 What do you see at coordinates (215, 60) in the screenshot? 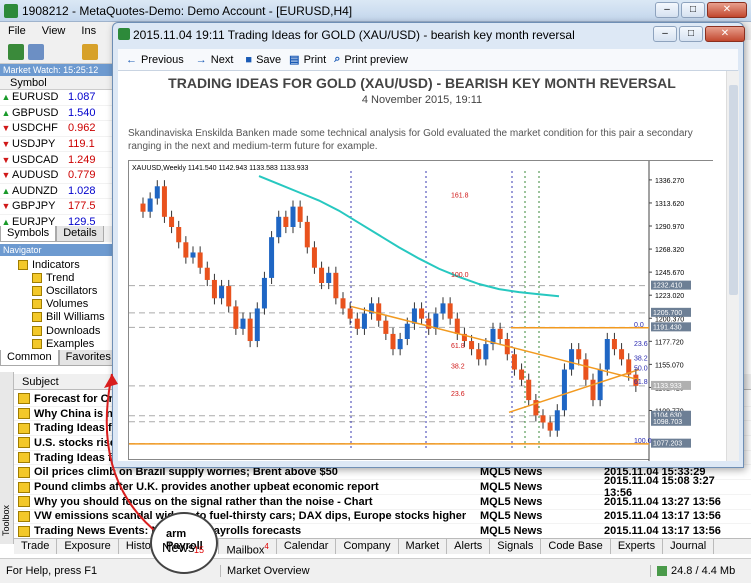
I see `next-button: → Next` at bounding box center [215, 60].